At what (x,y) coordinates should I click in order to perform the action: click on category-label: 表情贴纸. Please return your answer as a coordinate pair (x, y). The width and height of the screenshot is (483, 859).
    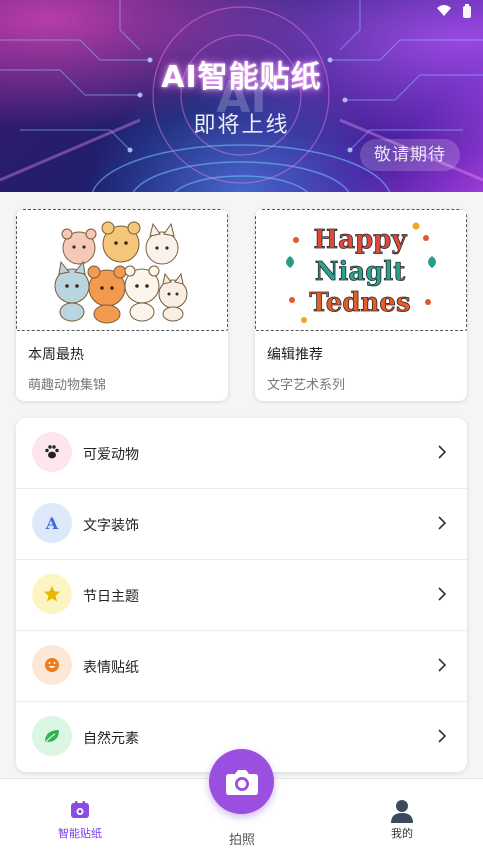
    Looking at the image, I should click on (111, 668).